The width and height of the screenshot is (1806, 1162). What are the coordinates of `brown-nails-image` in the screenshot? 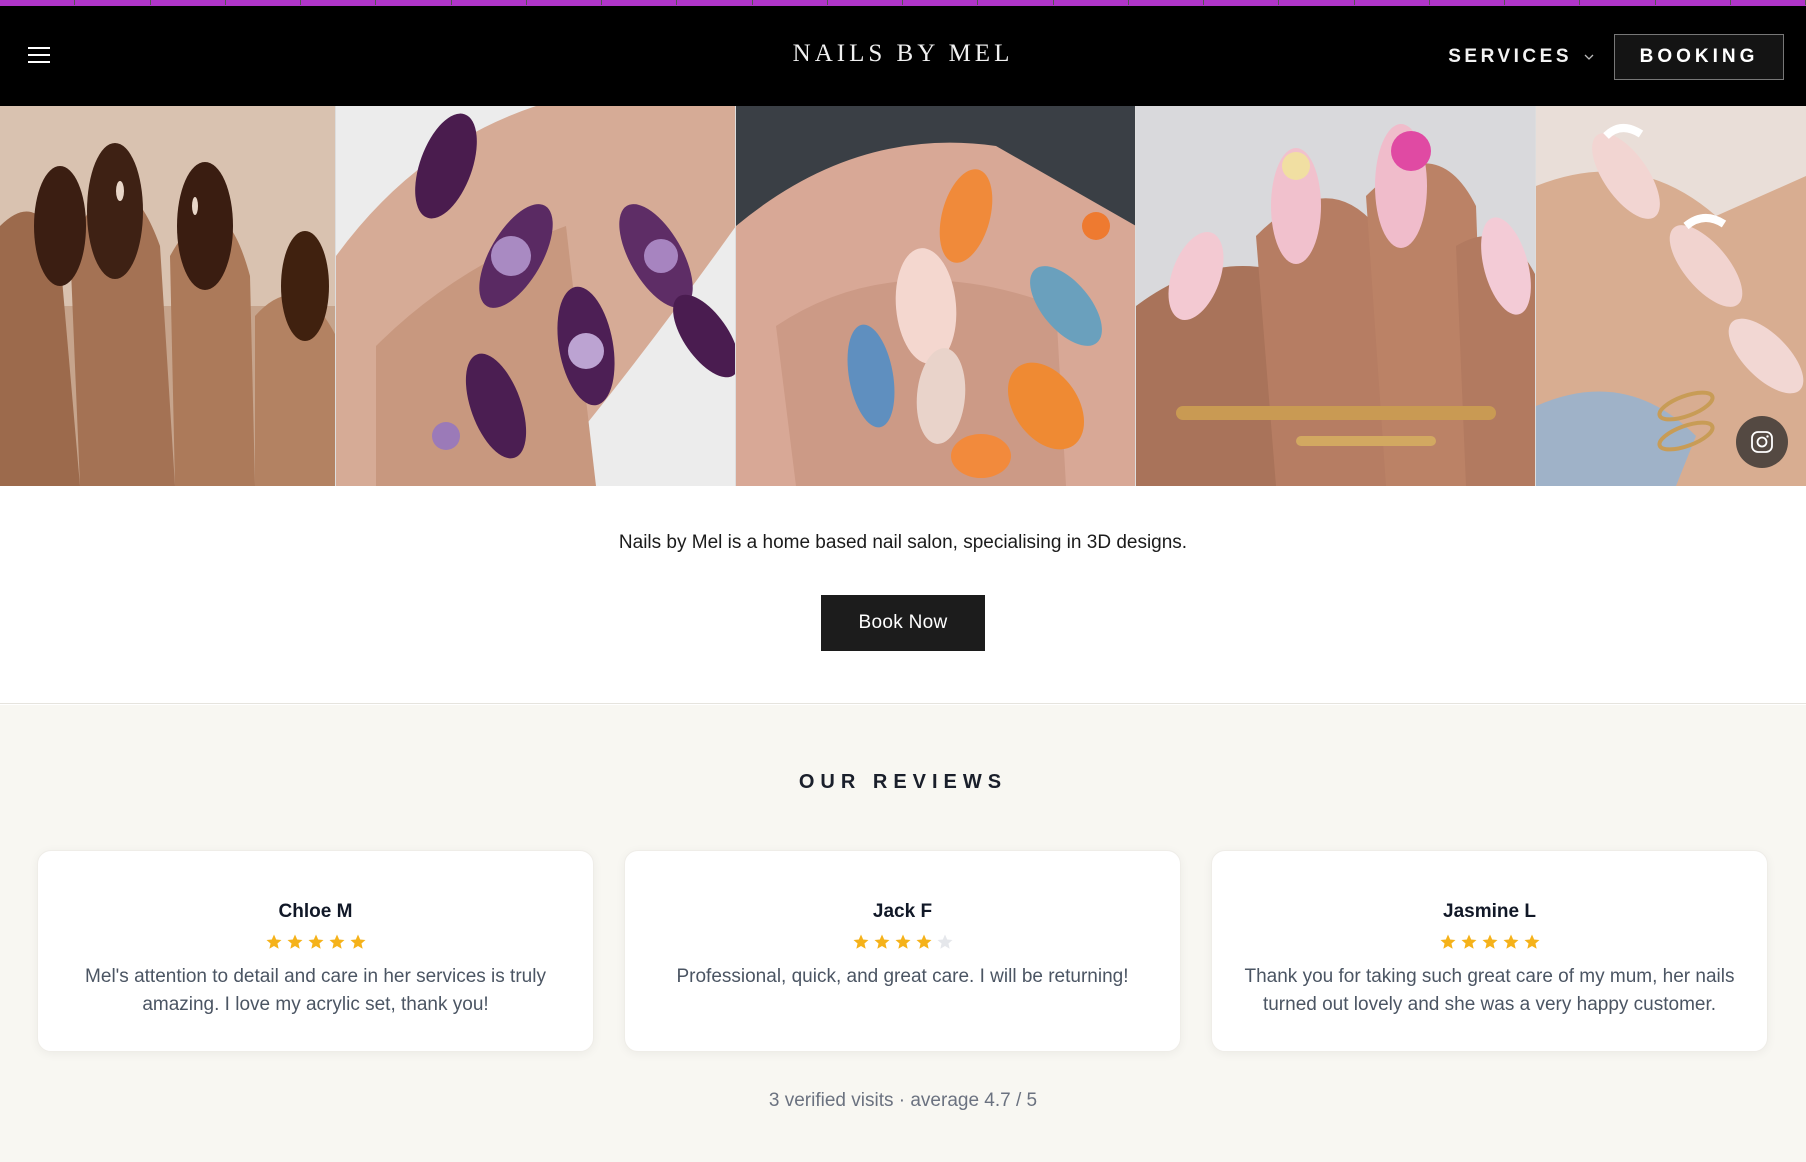 It's located at (167, 296).